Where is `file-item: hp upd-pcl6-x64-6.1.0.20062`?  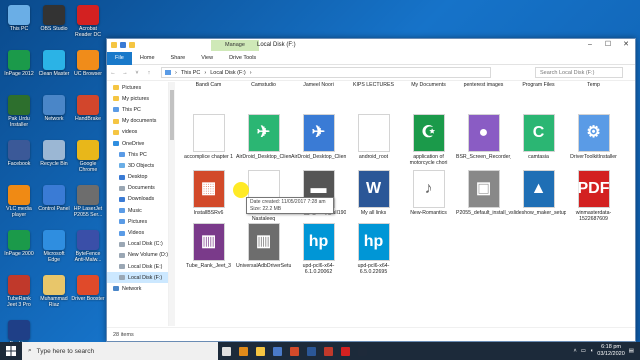 file-item: hp upd-pcl6-x64-6.1.0.20062 is located at coordinates (318, 249).